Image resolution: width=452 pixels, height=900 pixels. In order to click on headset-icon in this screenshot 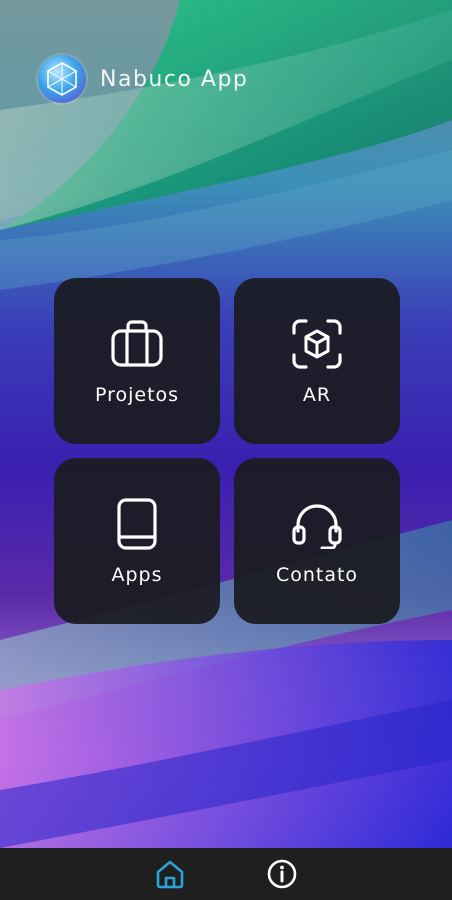, I will do `click(317, 526)`.